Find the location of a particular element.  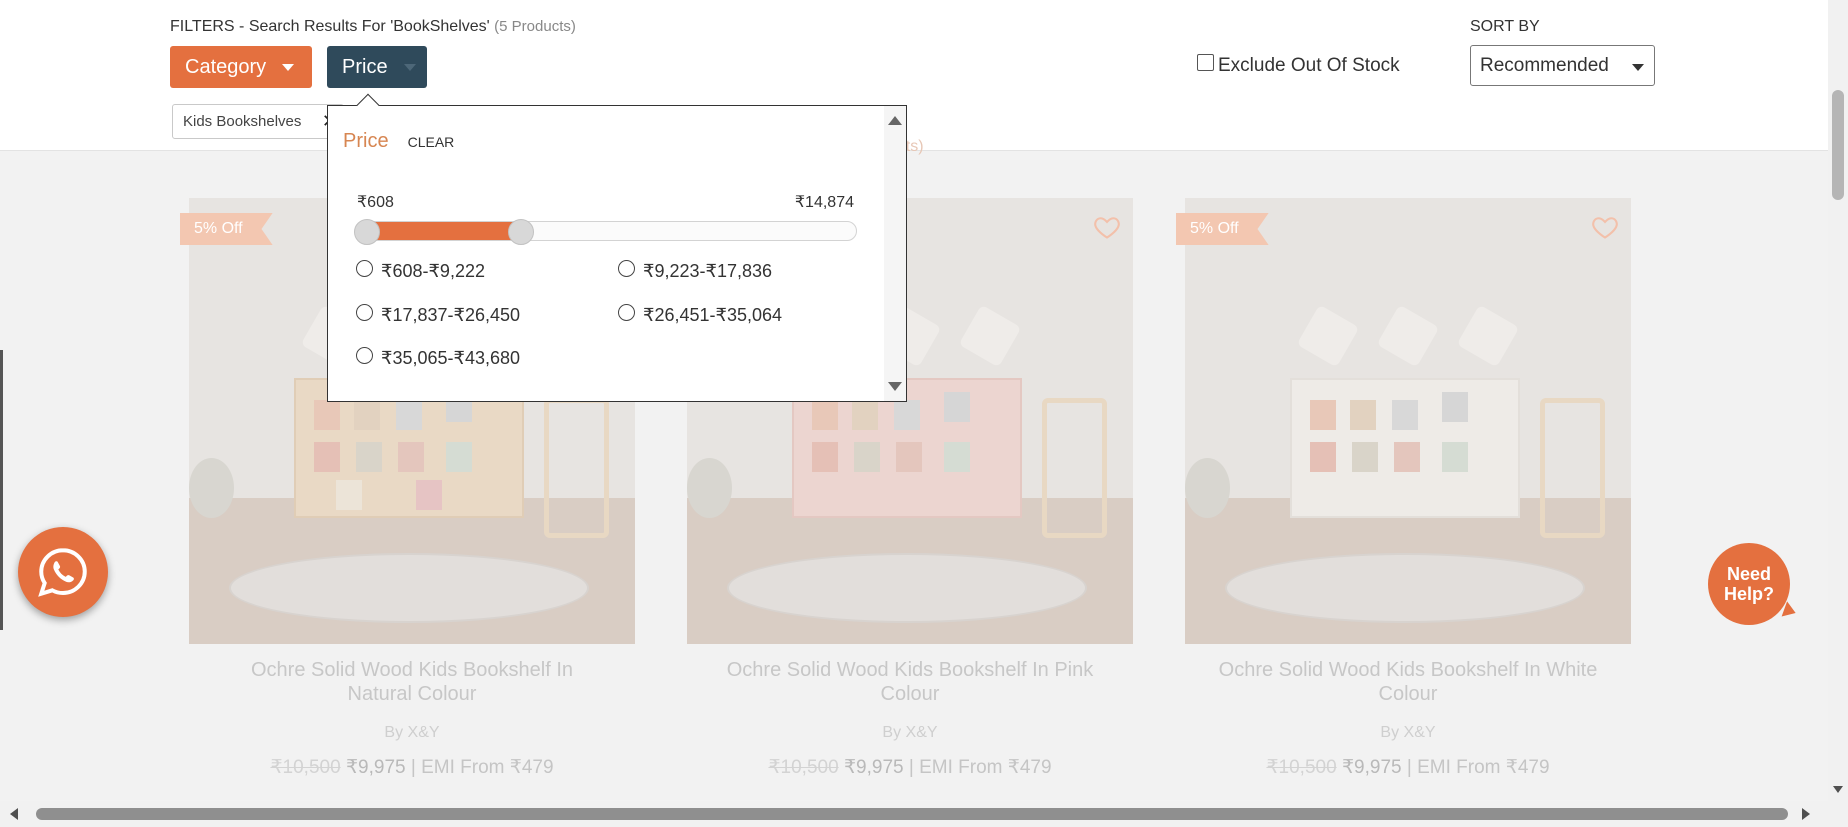

price-option: ₹608-₹9,222 is located at coordinates (420, 271).